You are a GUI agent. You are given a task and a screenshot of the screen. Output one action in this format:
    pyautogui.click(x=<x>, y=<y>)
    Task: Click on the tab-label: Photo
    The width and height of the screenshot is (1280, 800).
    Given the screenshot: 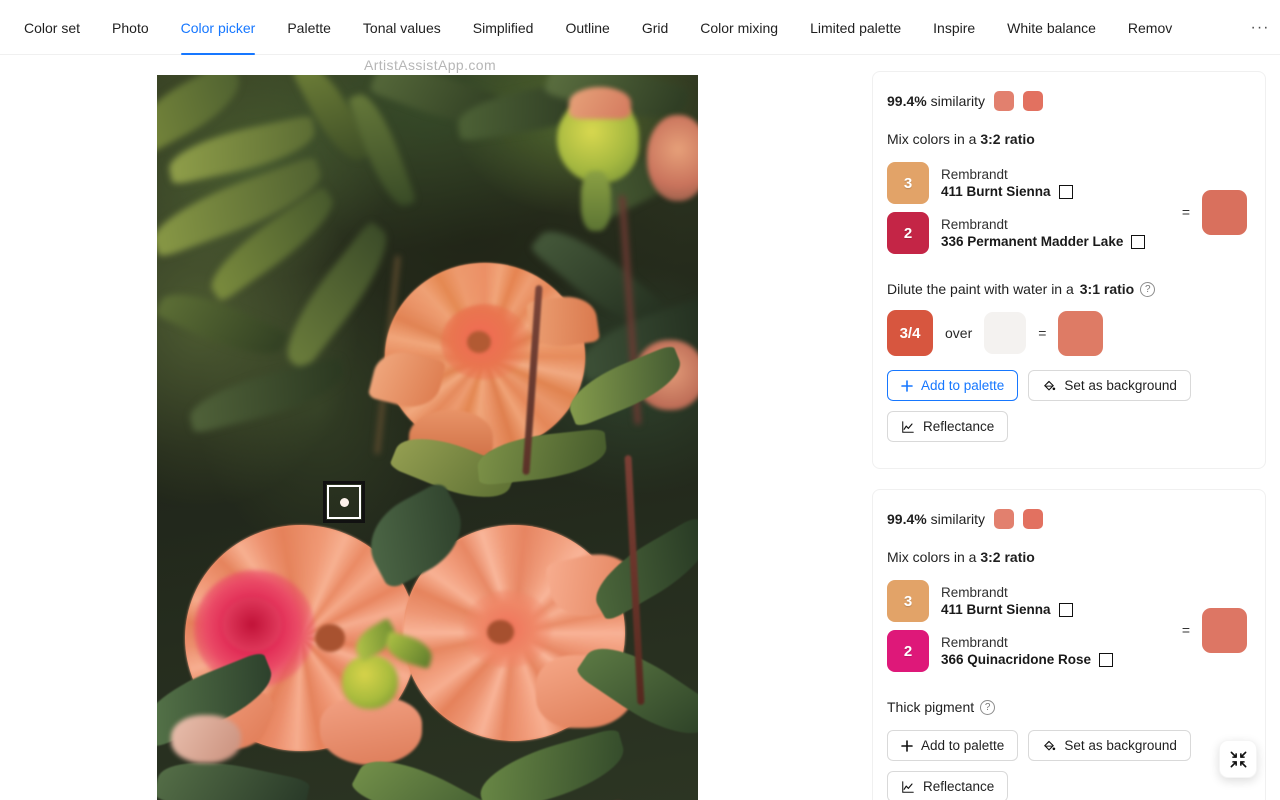 What is the action you would take?
    pyautogui.click(x=130, y=27)
    